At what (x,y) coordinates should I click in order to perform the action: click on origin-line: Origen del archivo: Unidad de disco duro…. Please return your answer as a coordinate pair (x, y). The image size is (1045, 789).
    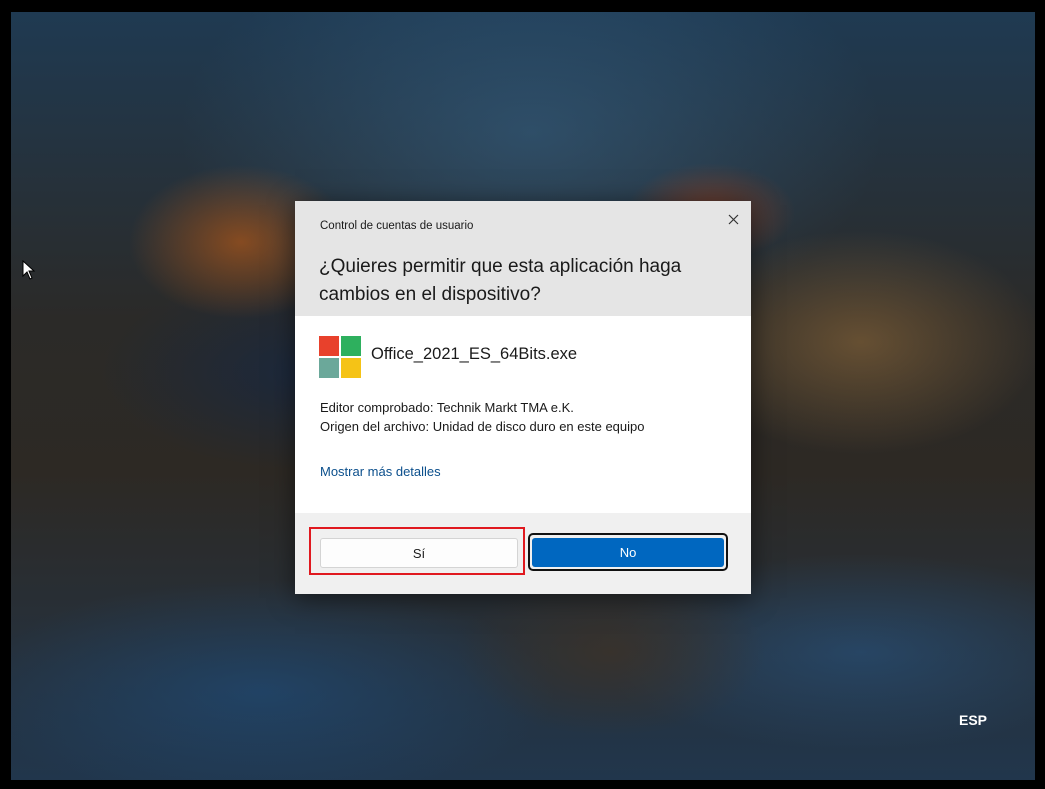
    Looking at the image, I should click on (482, 426).